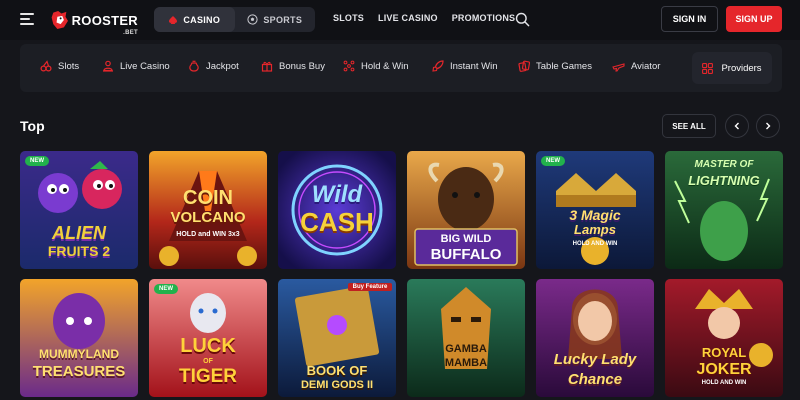 The height and width of the screenshot is (400, 800). I want to click on game-title: BOOK OF, so click(337, 370).